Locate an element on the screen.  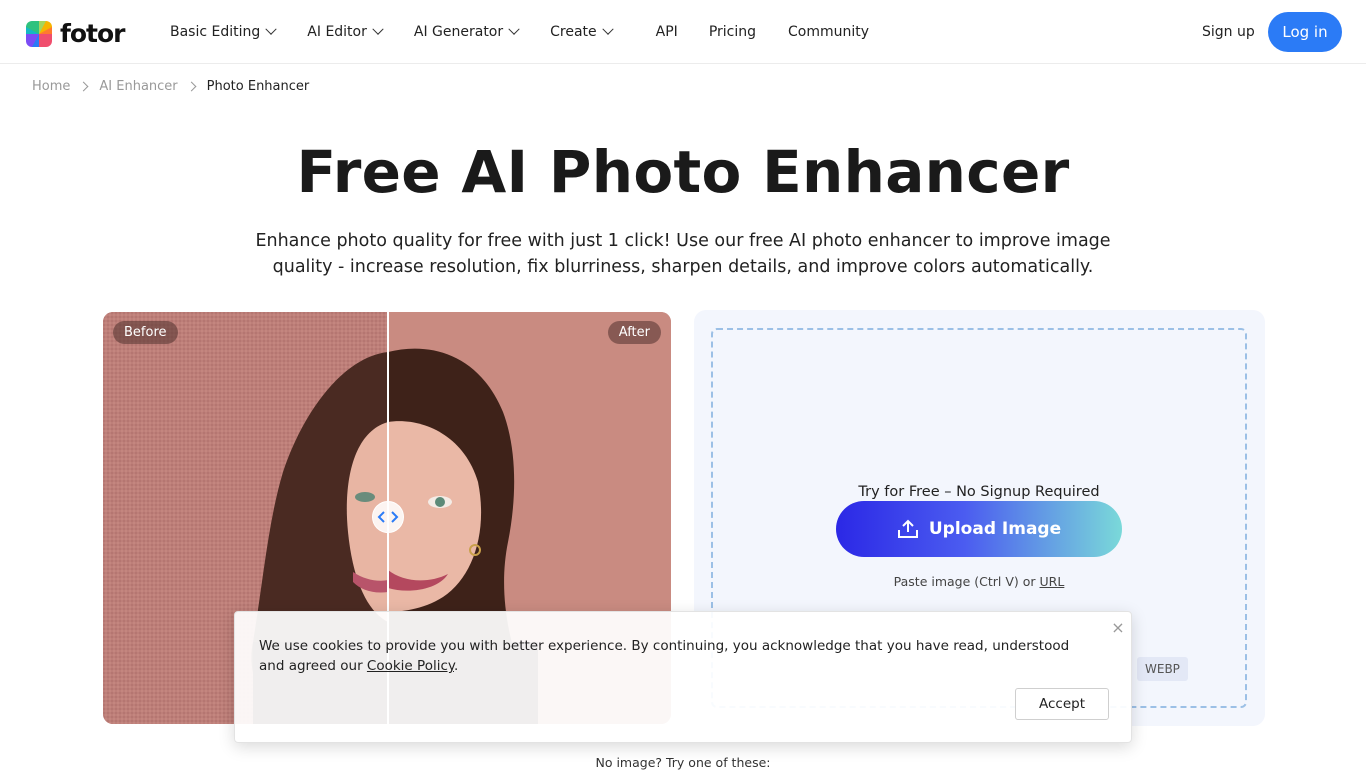
upload-icon is located at coordinates (907, 528).